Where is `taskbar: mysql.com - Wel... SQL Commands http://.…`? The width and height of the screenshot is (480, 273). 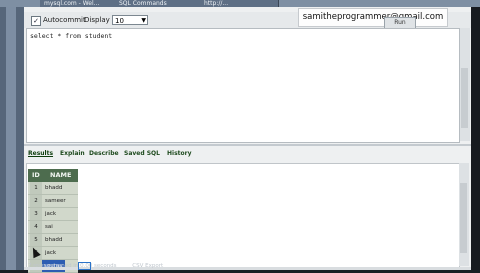
taskbar: mysql.com - Wel... SQL Commands http://.… is located at coordinates (240, 3).